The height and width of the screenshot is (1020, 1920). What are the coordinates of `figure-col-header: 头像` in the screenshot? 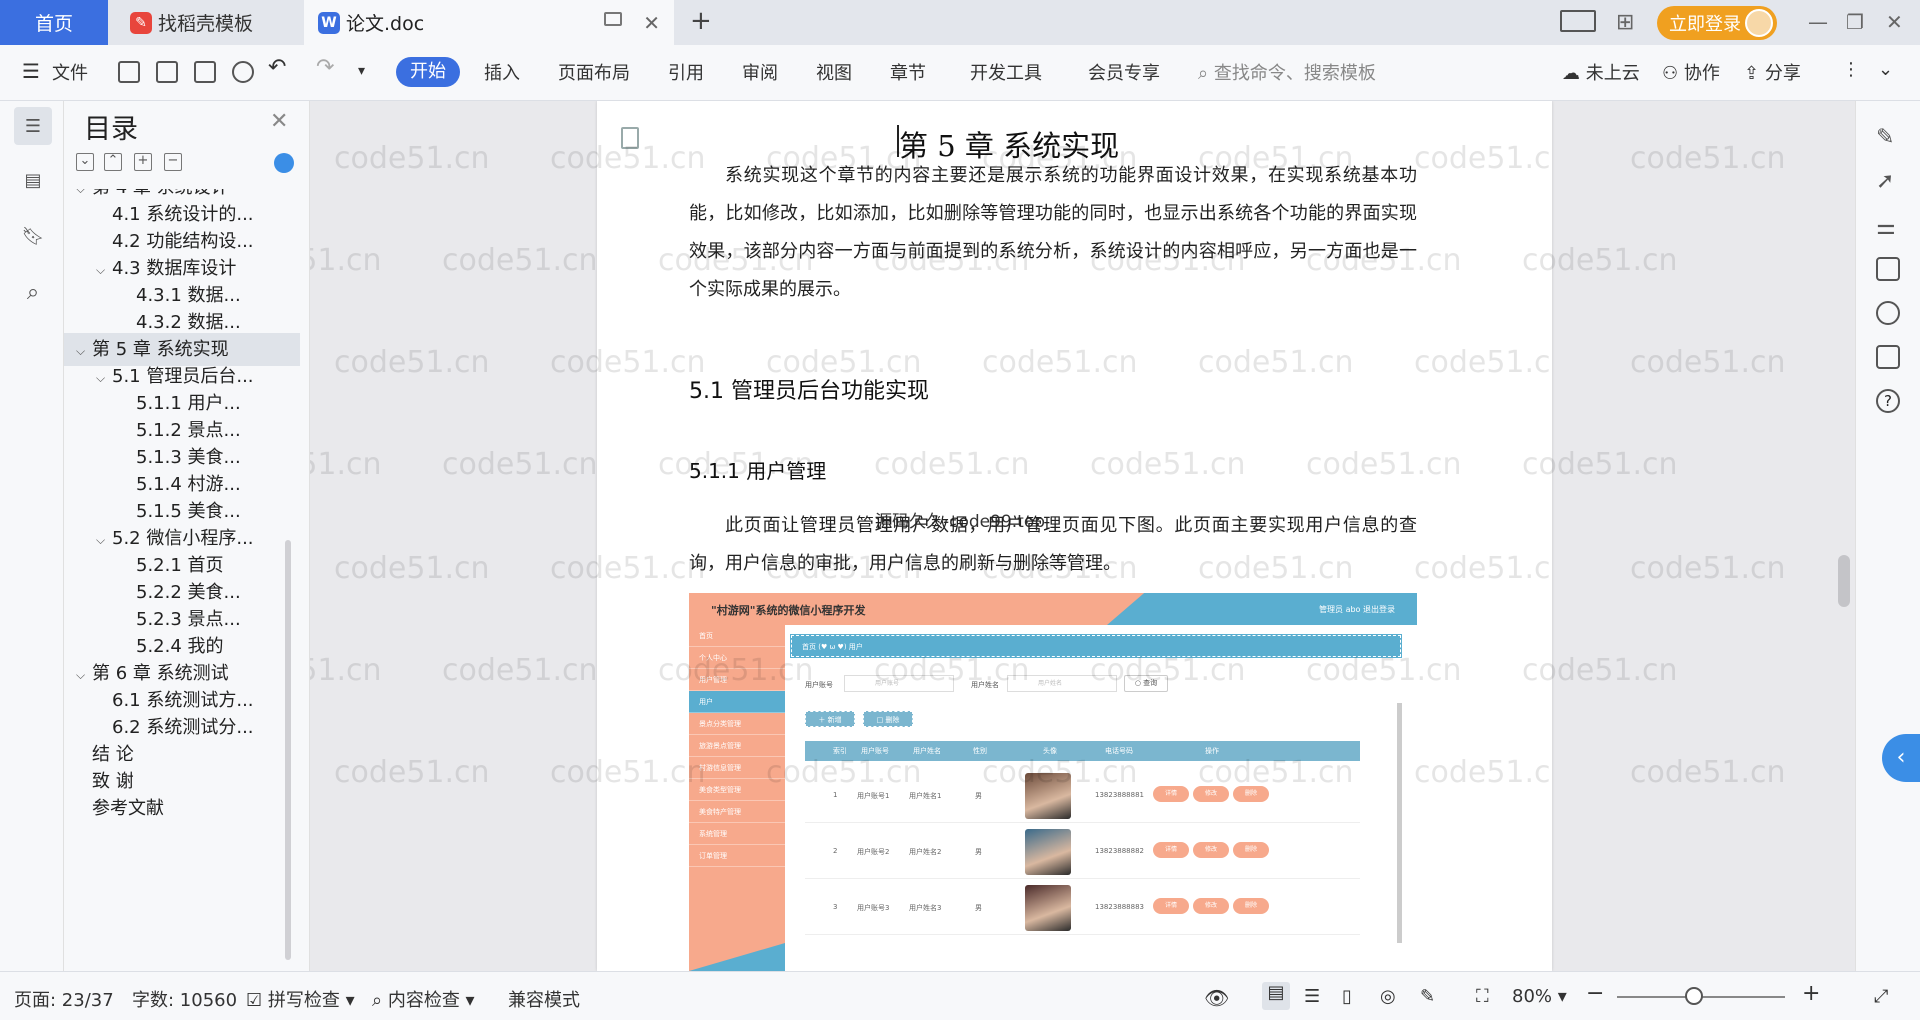 It's located at (1050, 751).